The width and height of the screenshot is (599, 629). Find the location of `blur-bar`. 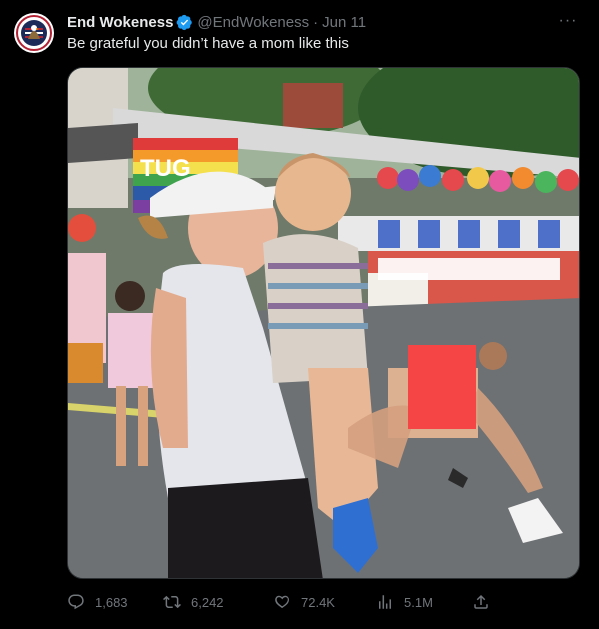

blur-bar is located at coordinates (469, 269).